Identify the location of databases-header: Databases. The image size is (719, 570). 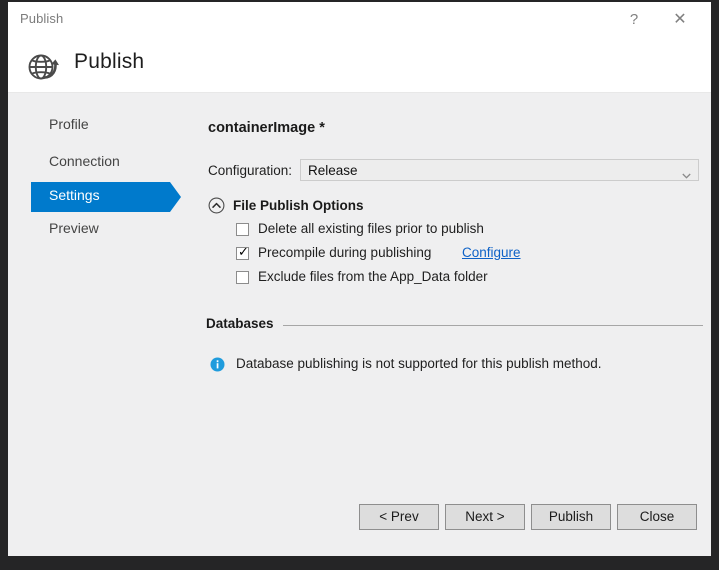
(454, 325).